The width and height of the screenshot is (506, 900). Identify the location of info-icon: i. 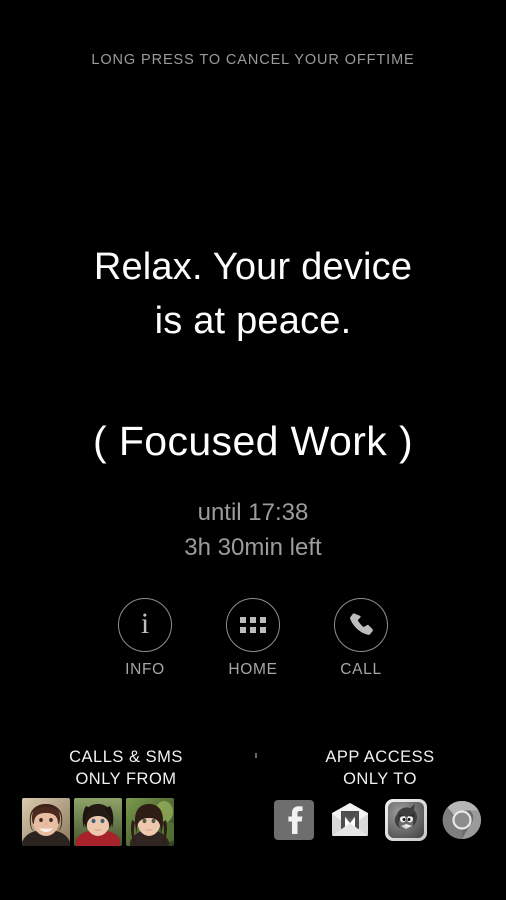
(145, 623).